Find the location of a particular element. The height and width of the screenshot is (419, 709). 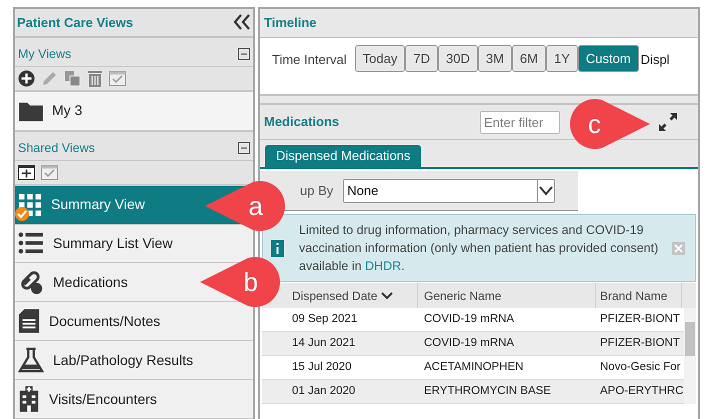

field-label: Time Interval is located at coordinates (309, 60).